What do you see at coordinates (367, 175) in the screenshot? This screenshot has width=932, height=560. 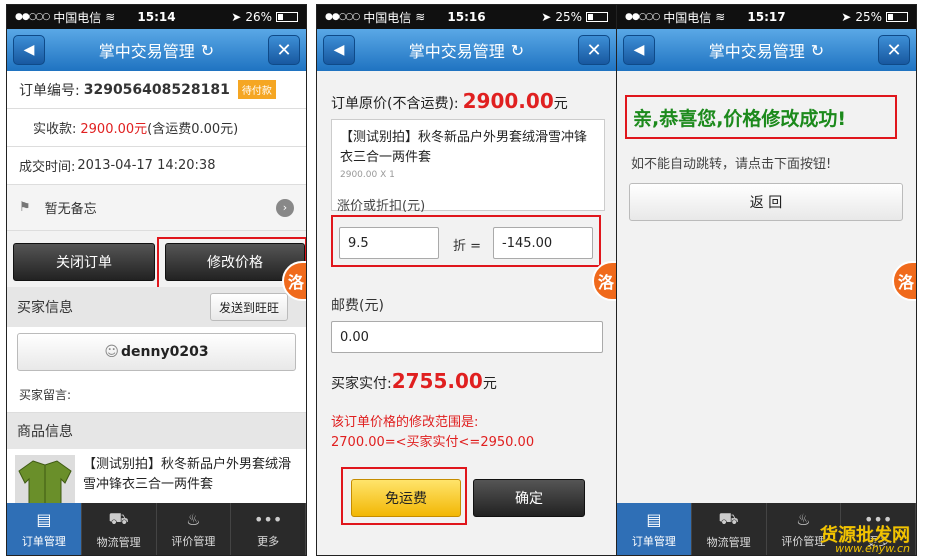 I see `item-quantity: 2900.00 X 1` at bounding box center [367, 175].